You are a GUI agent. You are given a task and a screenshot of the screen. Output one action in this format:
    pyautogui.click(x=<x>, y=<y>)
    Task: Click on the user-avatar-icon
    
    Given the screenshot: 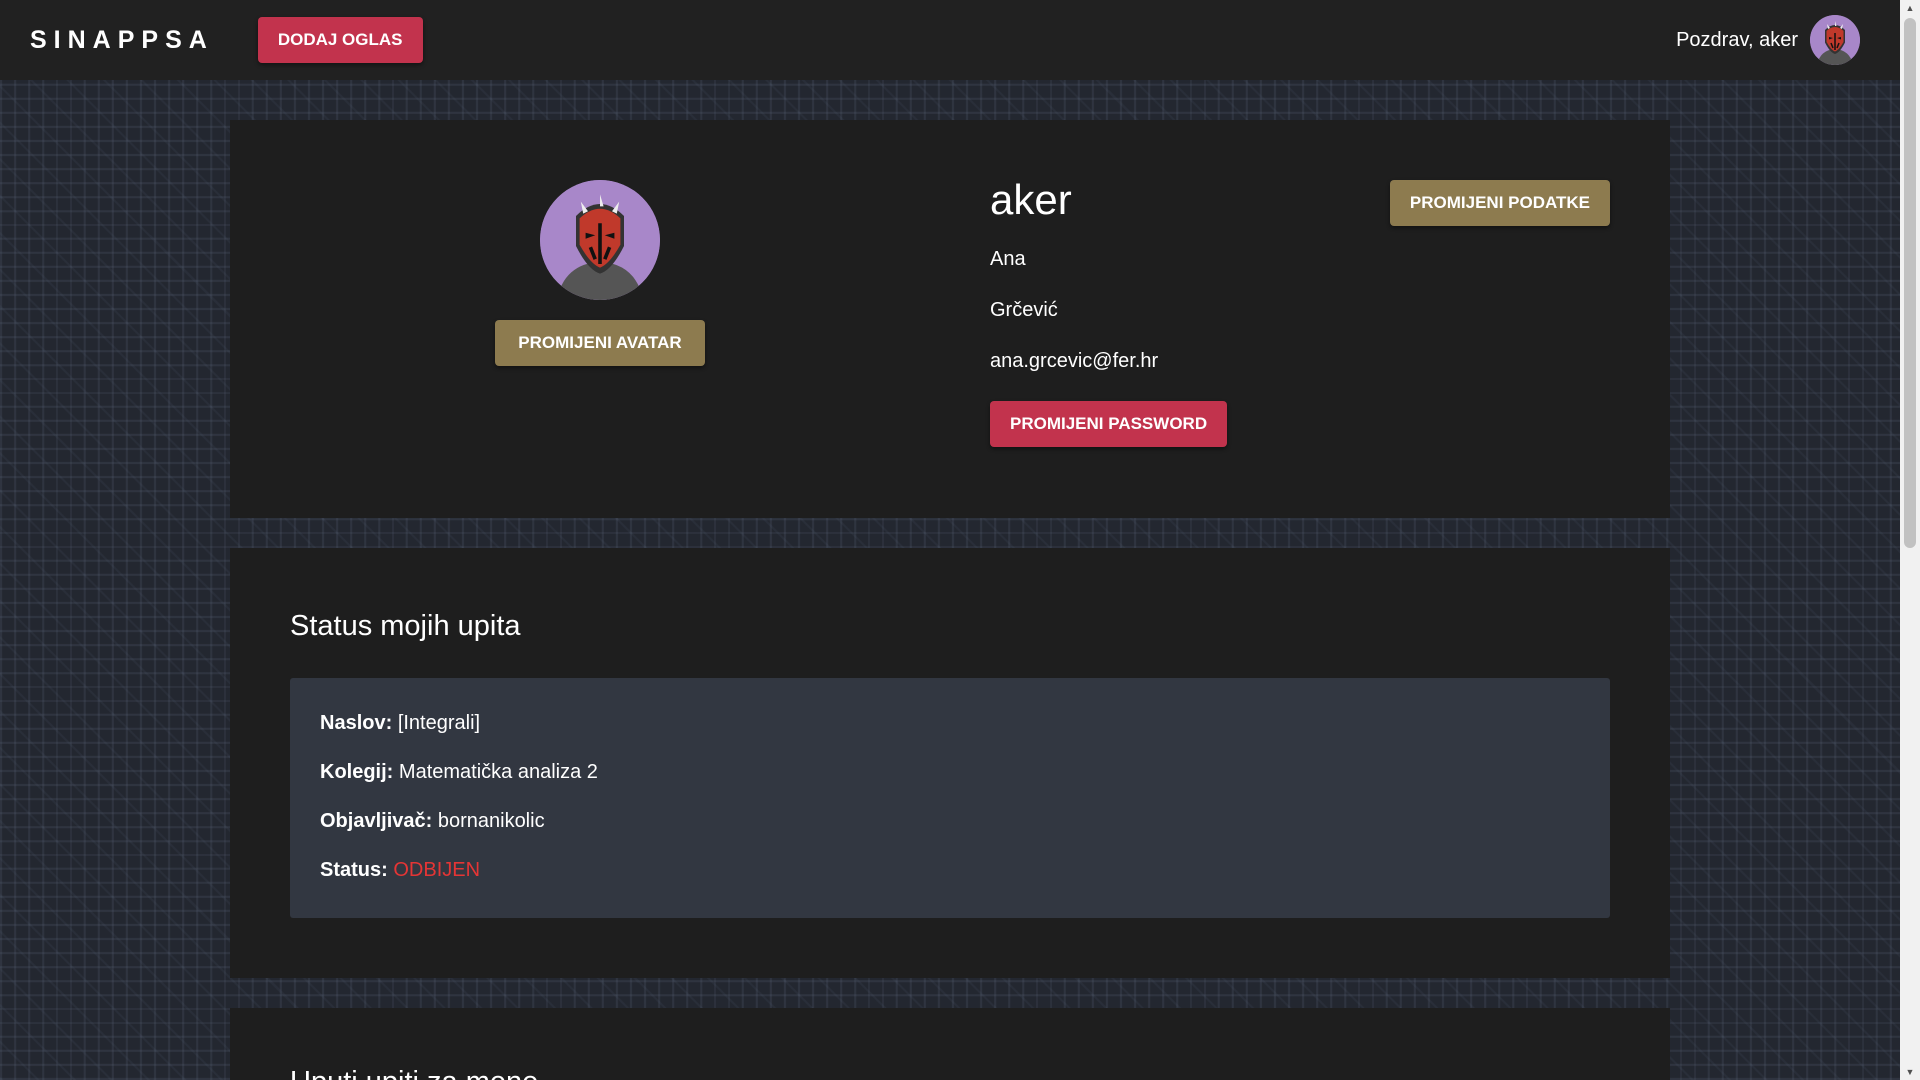 What is the action you would take?
    pyautogui.click(x=1835, y=40)
    